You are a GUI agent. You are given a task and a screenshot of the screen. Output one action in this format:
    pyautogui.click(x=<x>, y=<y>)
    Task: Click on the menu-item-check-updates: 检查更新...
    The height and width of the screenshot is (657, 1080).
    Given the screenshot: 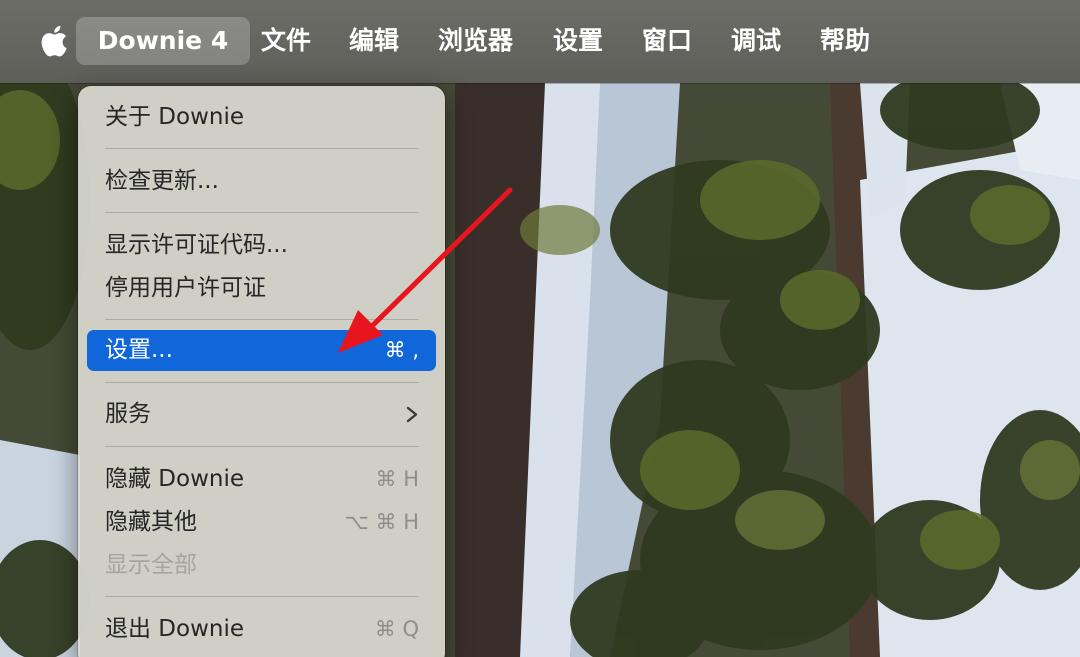 What is the action you would take?
    pyautogui.click(x=261, y=181)
    